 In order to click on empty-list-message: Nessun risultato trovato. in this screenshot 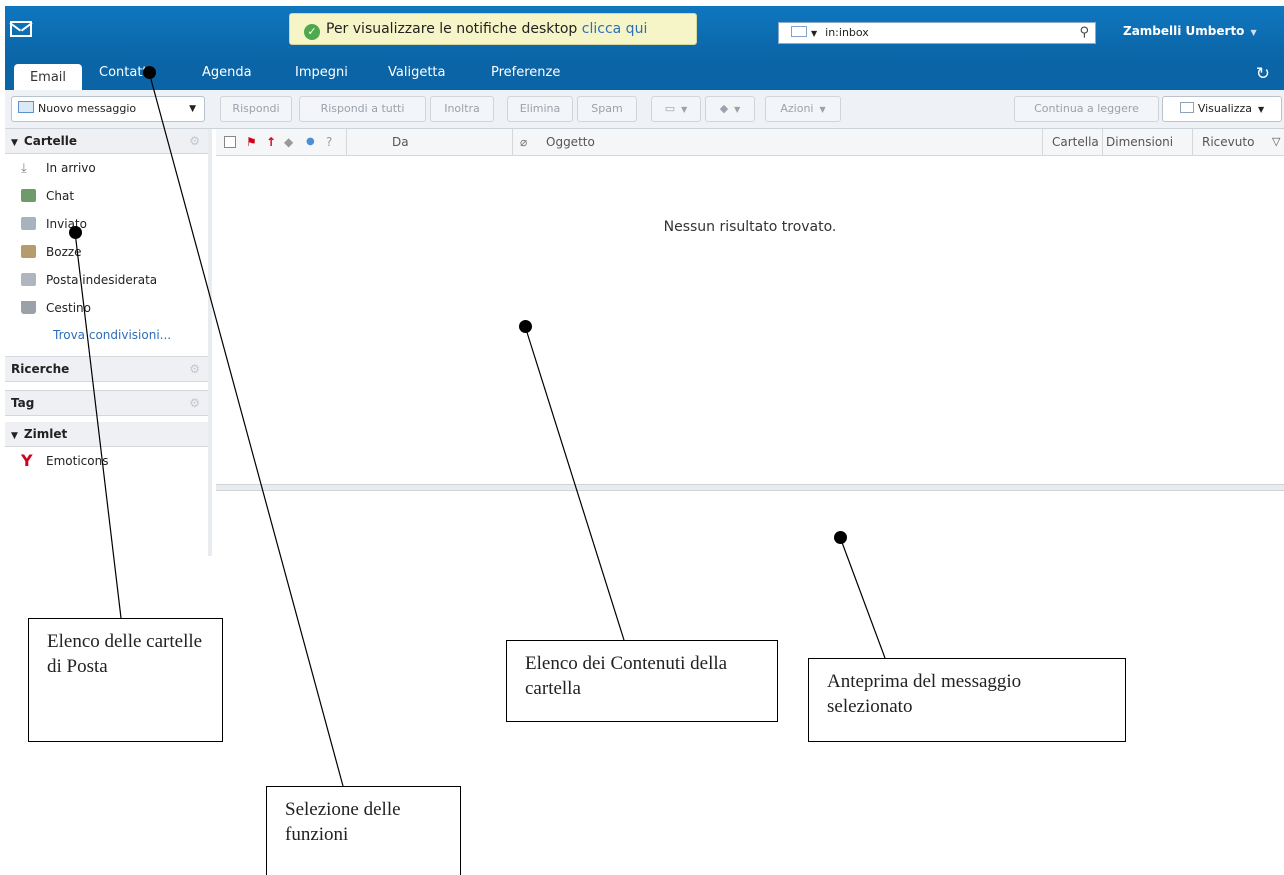, I will do `click(750, 227)`.